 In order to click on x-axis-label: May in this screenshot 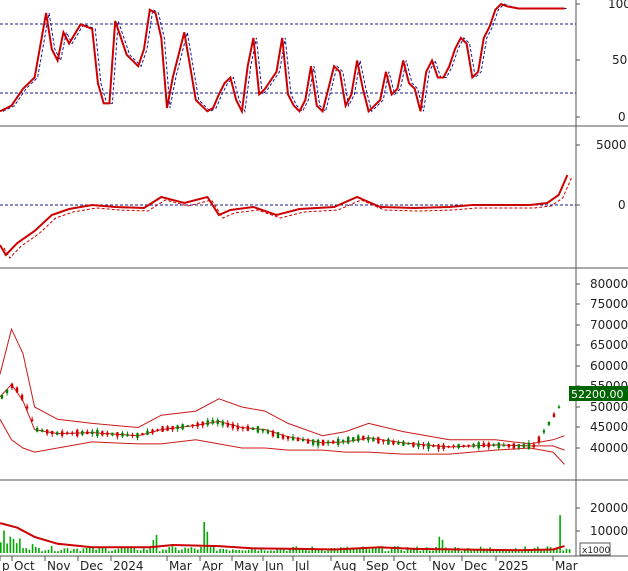, I will do `click(246, 565)`.